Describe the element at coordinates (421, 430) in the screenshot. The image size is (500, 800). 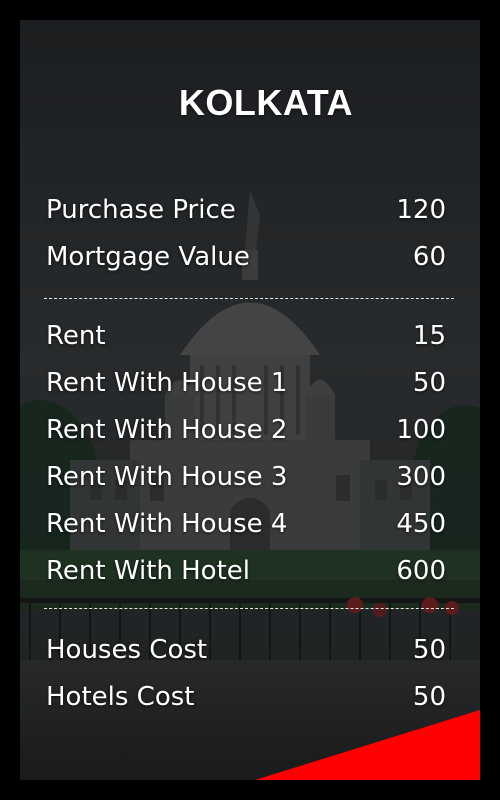
I see `row-value: 100` at that location.